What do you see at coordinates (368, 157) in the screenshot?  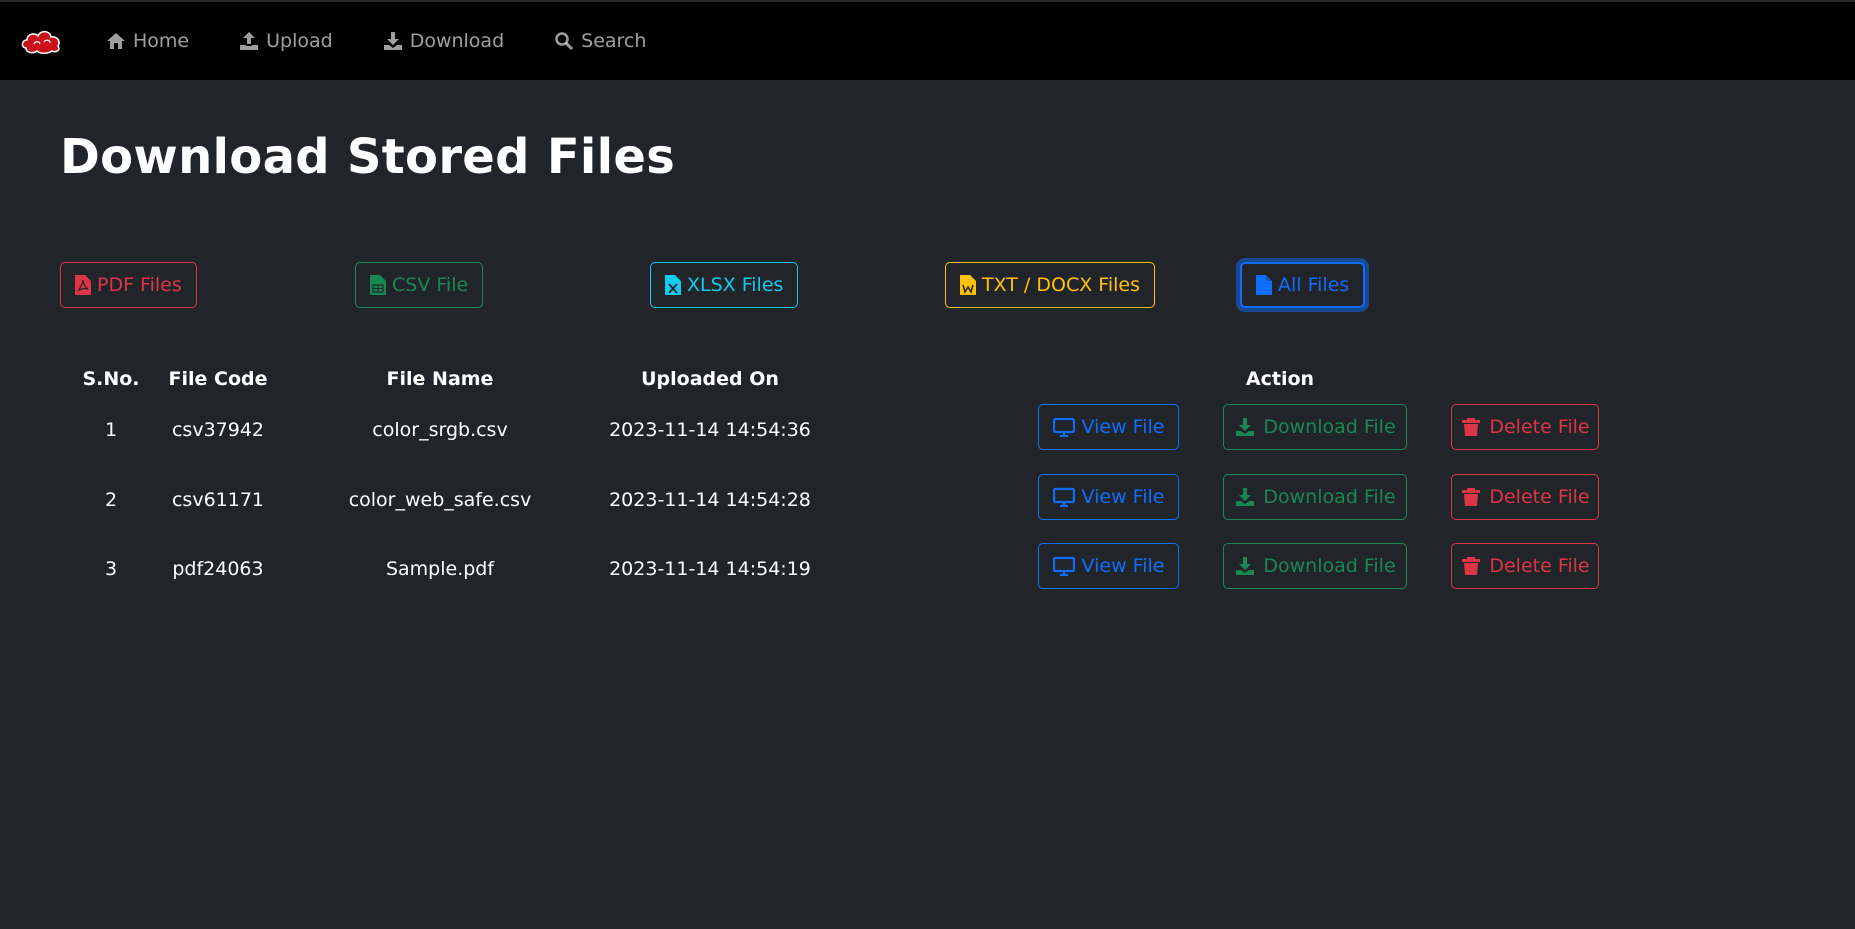 I see `page-title: Download Stored Files` at bounding box center [368, 157].